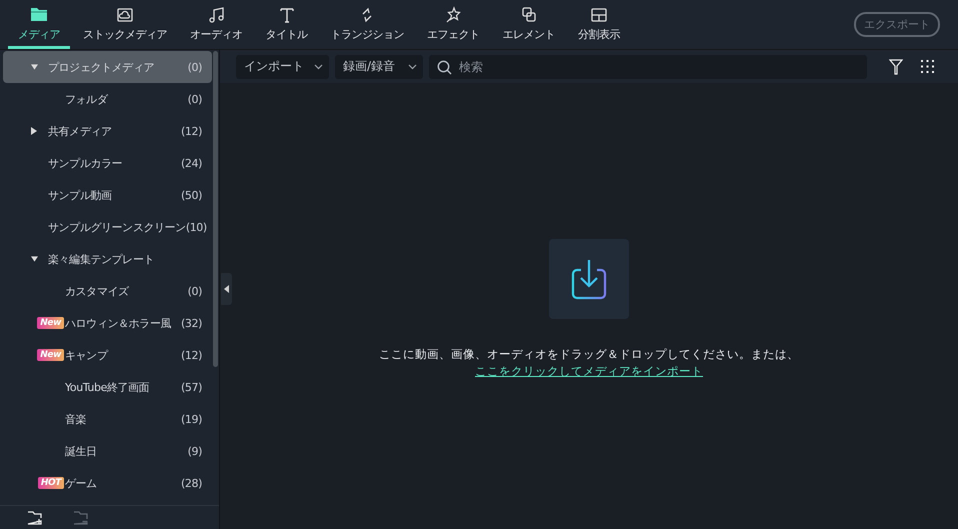  What do you see at coordinates (39, 15) in the screenshot?
I see `folder-icon` at bounding box center [39, 15].